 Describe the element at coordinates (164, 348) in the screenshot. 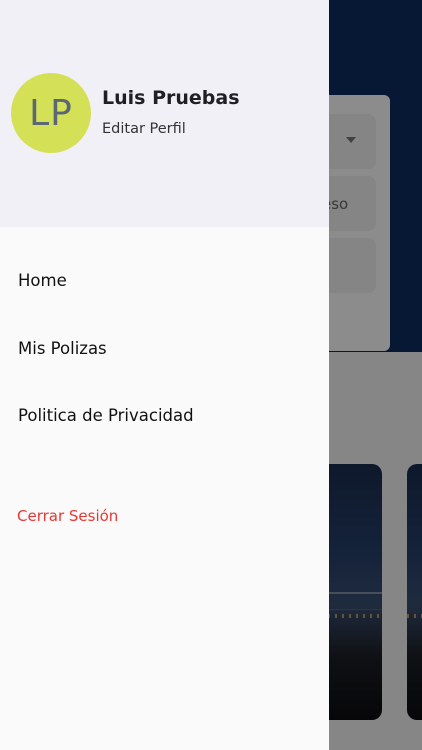

I see `menu-item-mis-polizas: Mis Polizas` at that location.